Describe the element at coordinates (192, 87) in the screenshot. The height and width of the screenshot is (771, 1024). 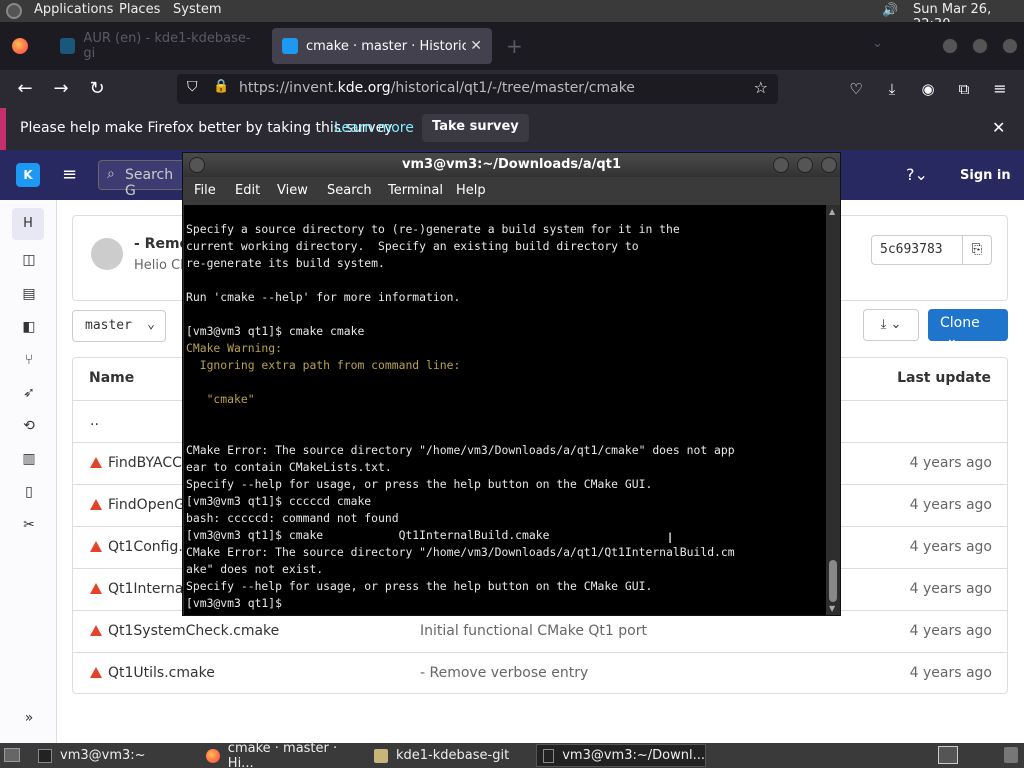
I see `shield-icon: ⛉` at that location.